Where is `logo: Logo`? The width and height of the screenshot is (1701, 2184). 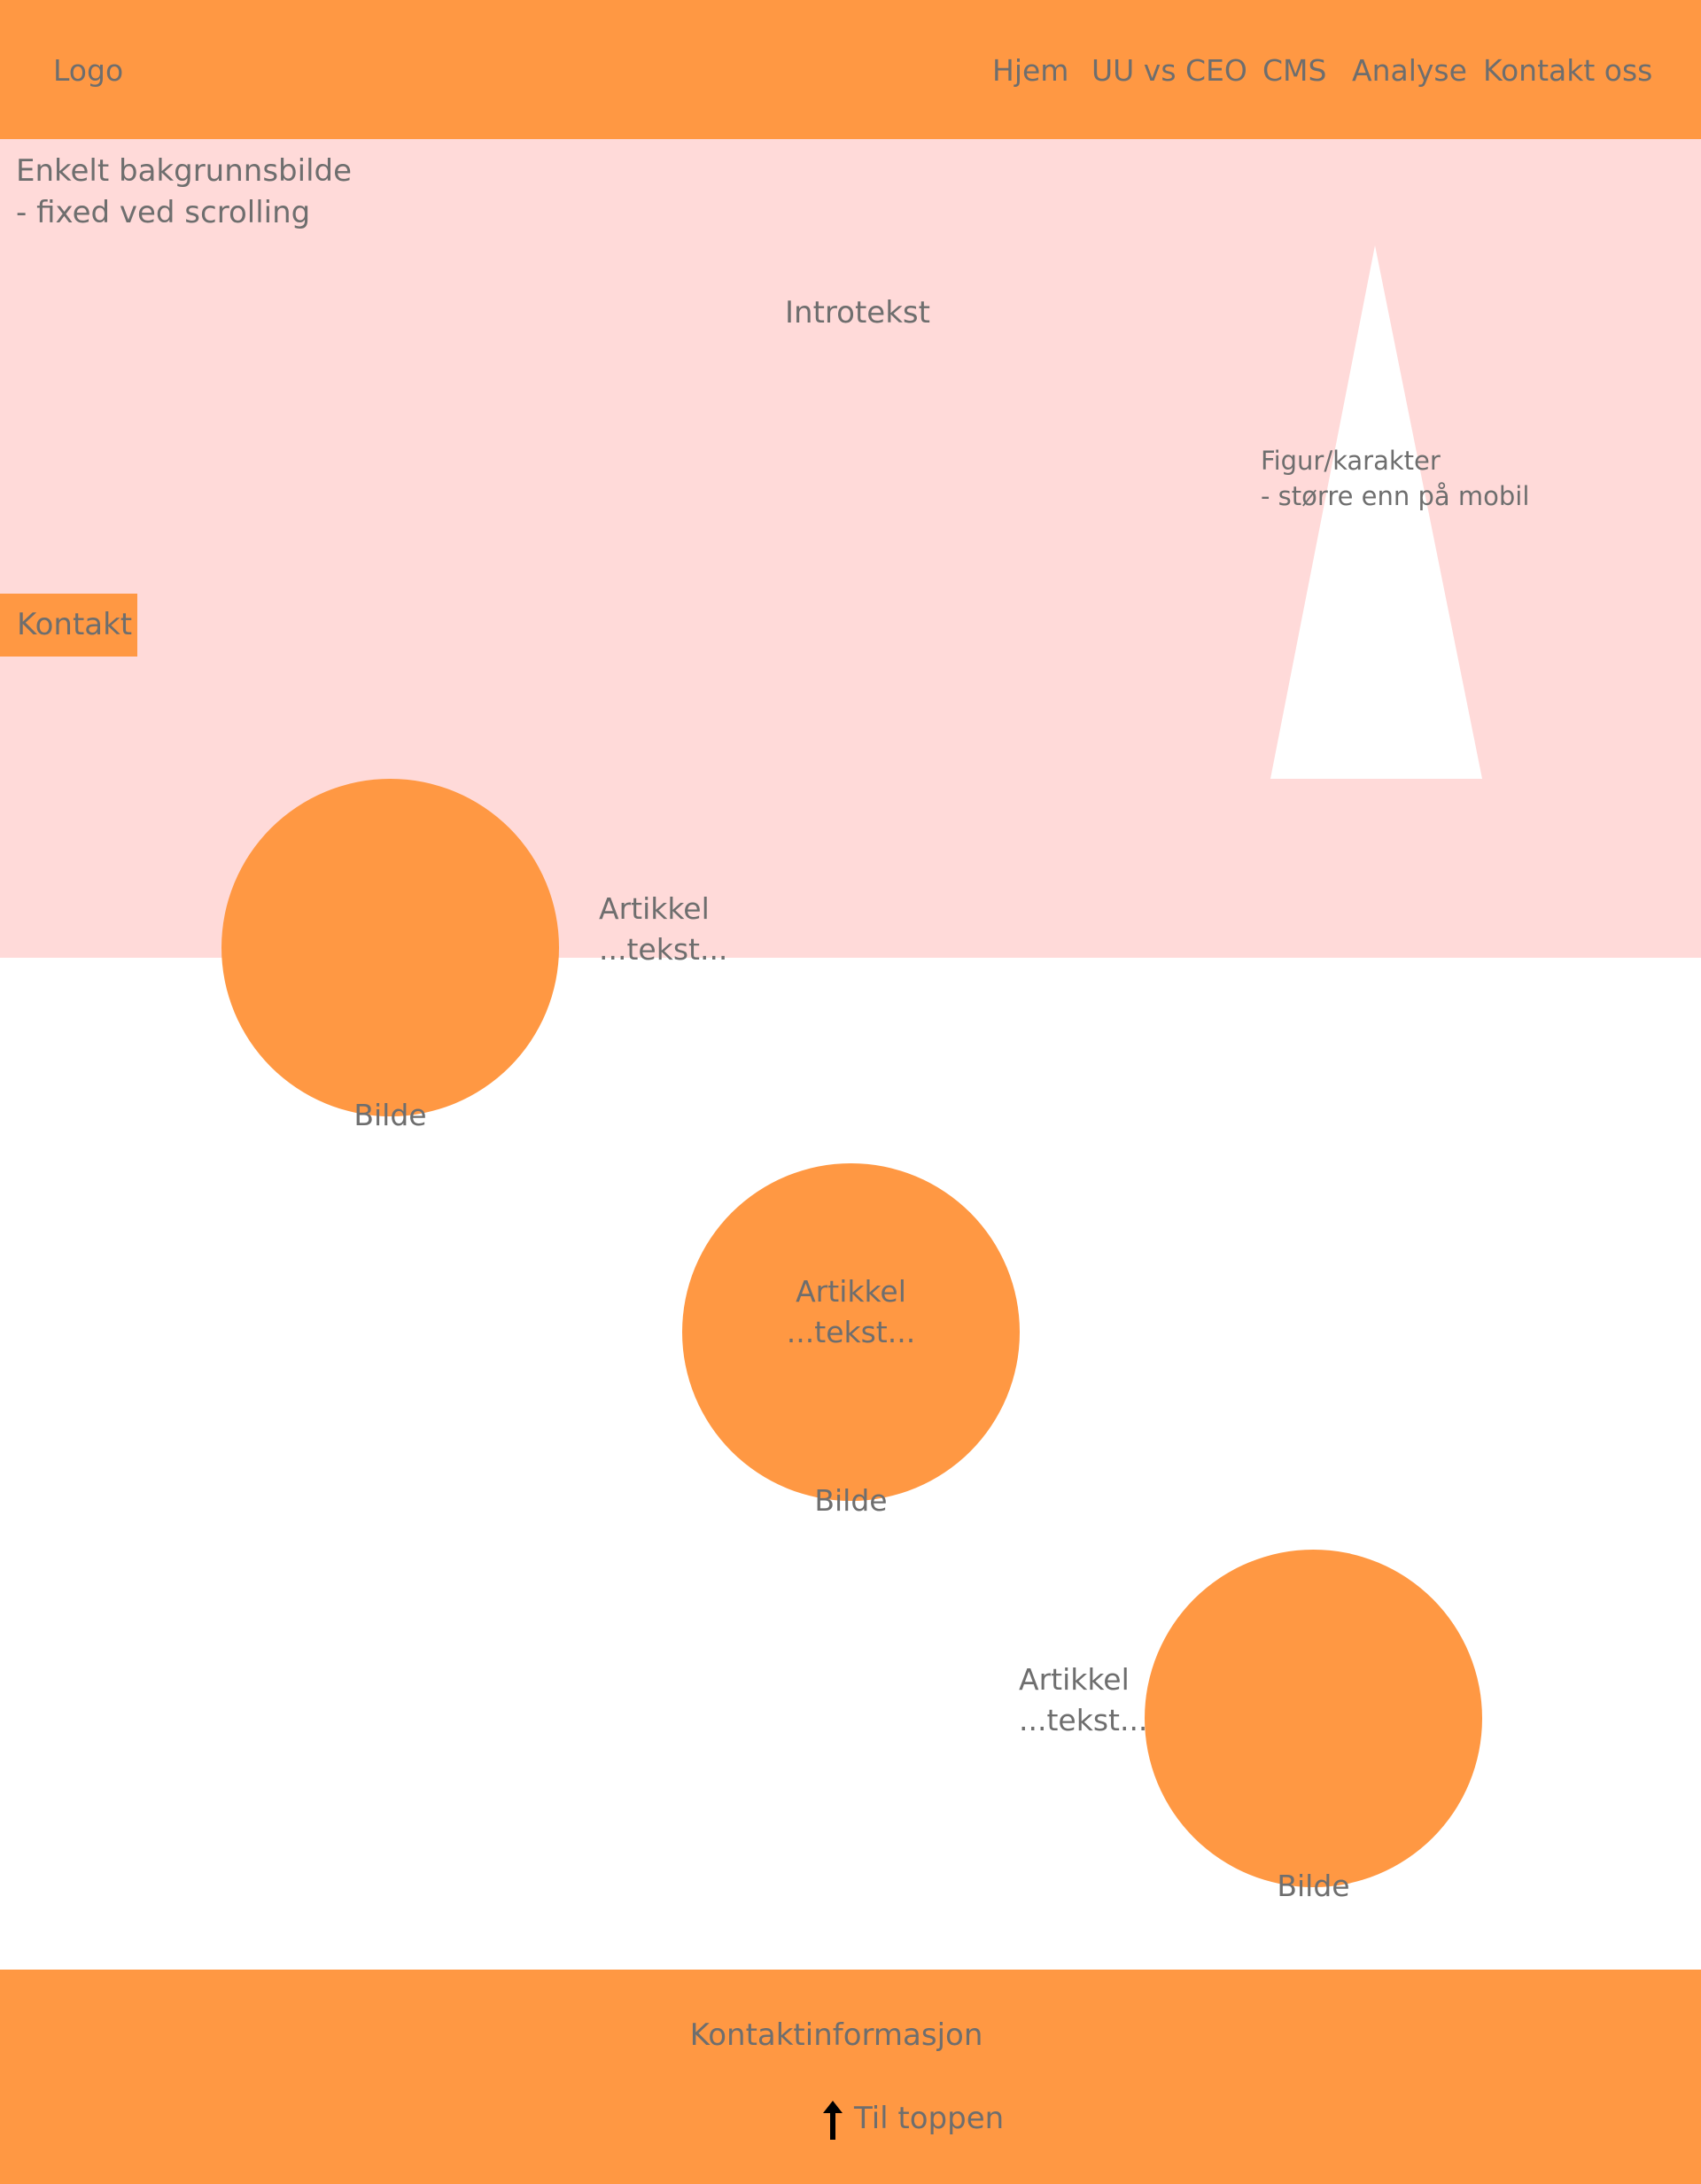 logo: Logo is located at coordinates (88, 70).